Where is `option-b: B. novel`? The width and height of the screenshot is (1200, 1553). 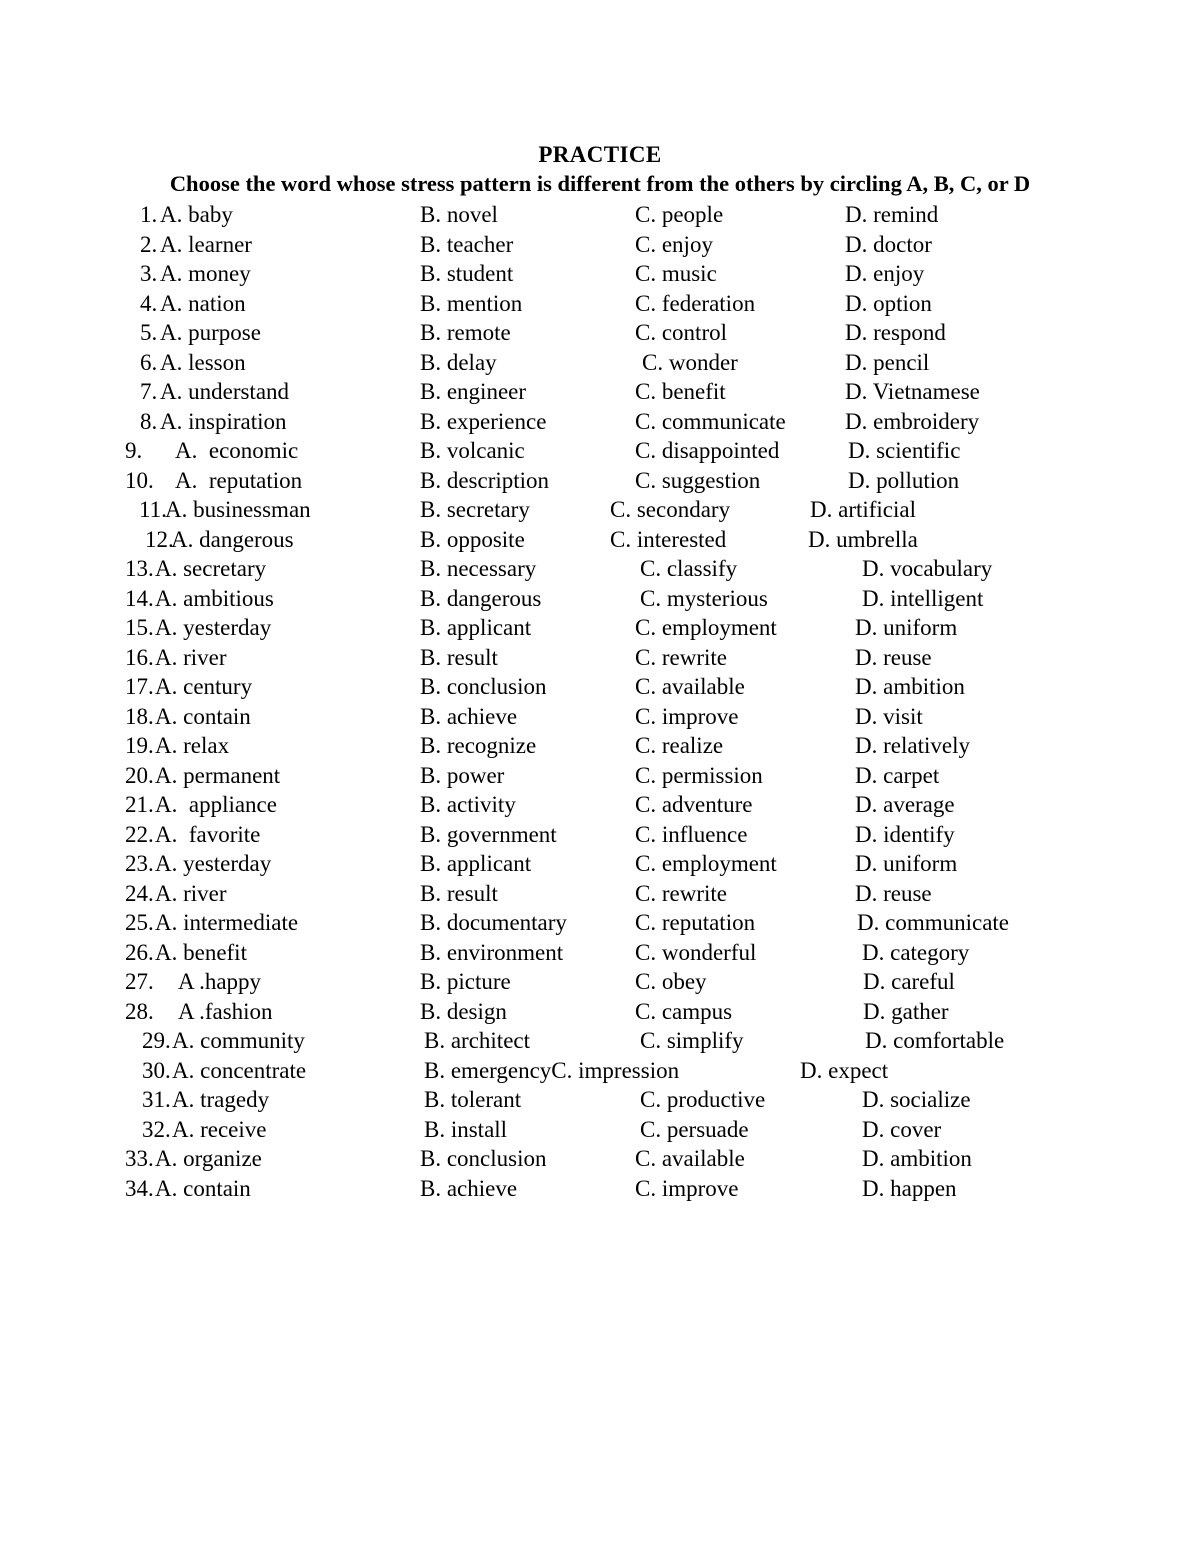 option-b: B. novel is located at coordinates (459, 215).